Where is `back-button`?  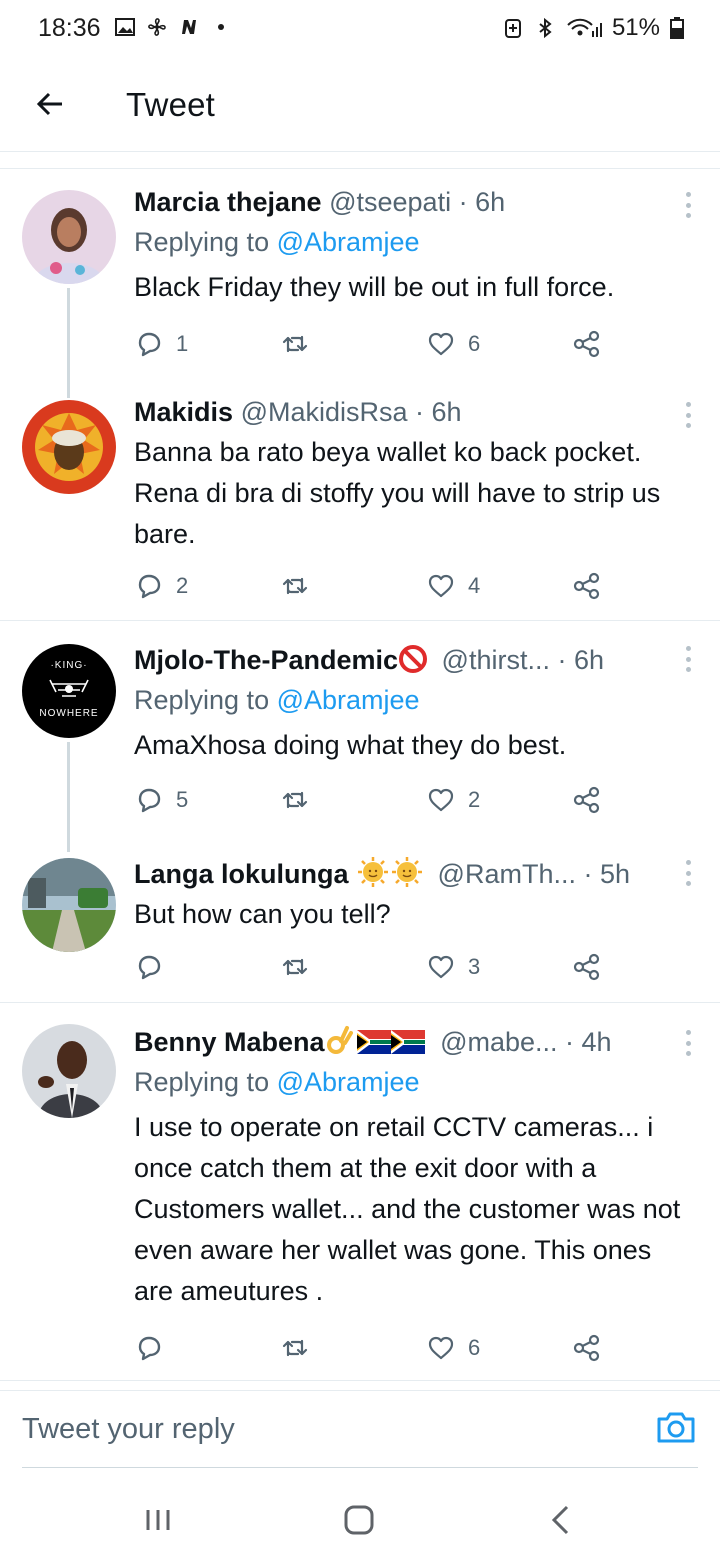
back-button is located at coordinates (50, 104).